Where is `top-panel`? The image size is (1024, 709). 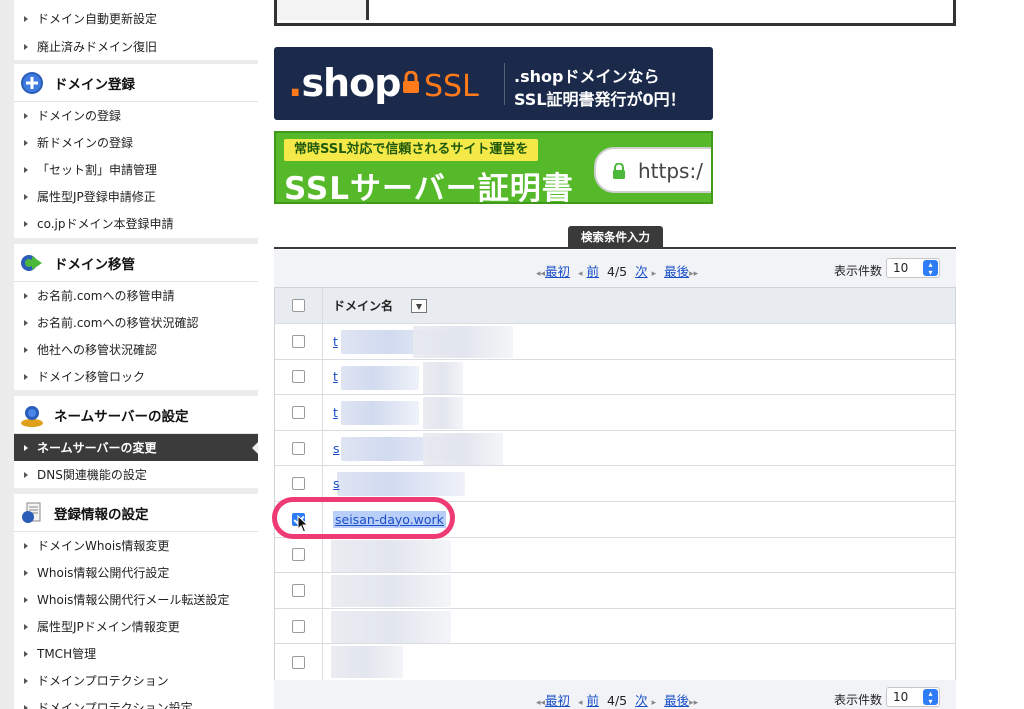 top-panel is located at coordinates (615, 13).